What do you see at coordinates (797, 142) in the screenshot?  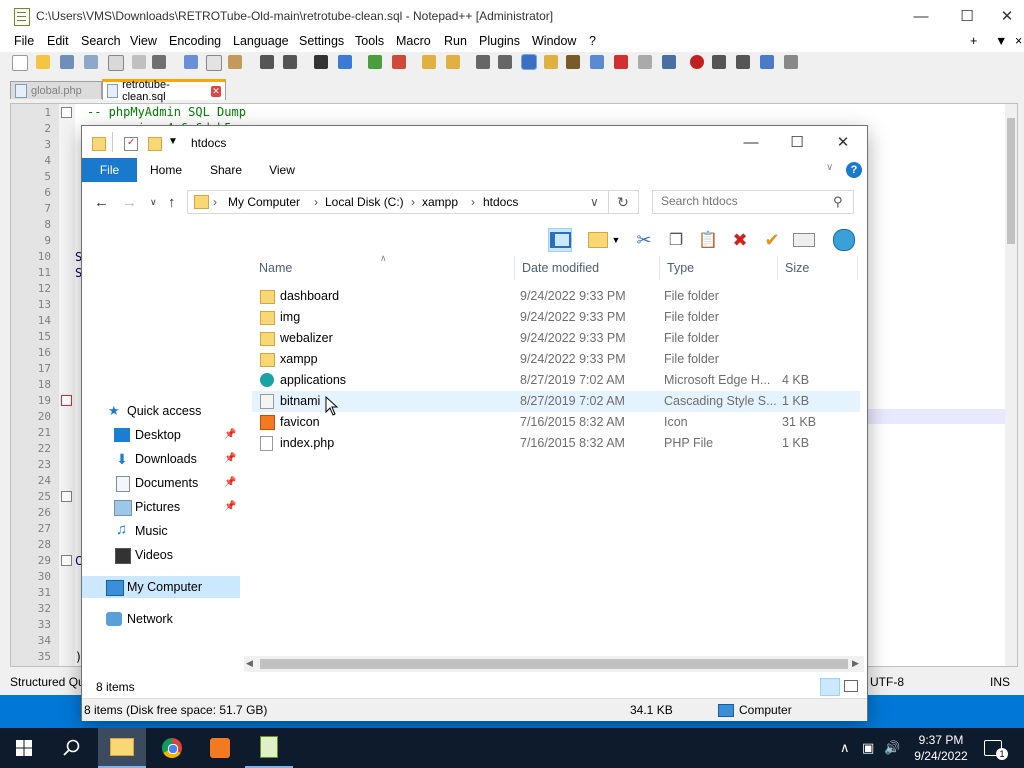 I see `explorer-maximize-button: ☐` at bounding box center [797, 142].